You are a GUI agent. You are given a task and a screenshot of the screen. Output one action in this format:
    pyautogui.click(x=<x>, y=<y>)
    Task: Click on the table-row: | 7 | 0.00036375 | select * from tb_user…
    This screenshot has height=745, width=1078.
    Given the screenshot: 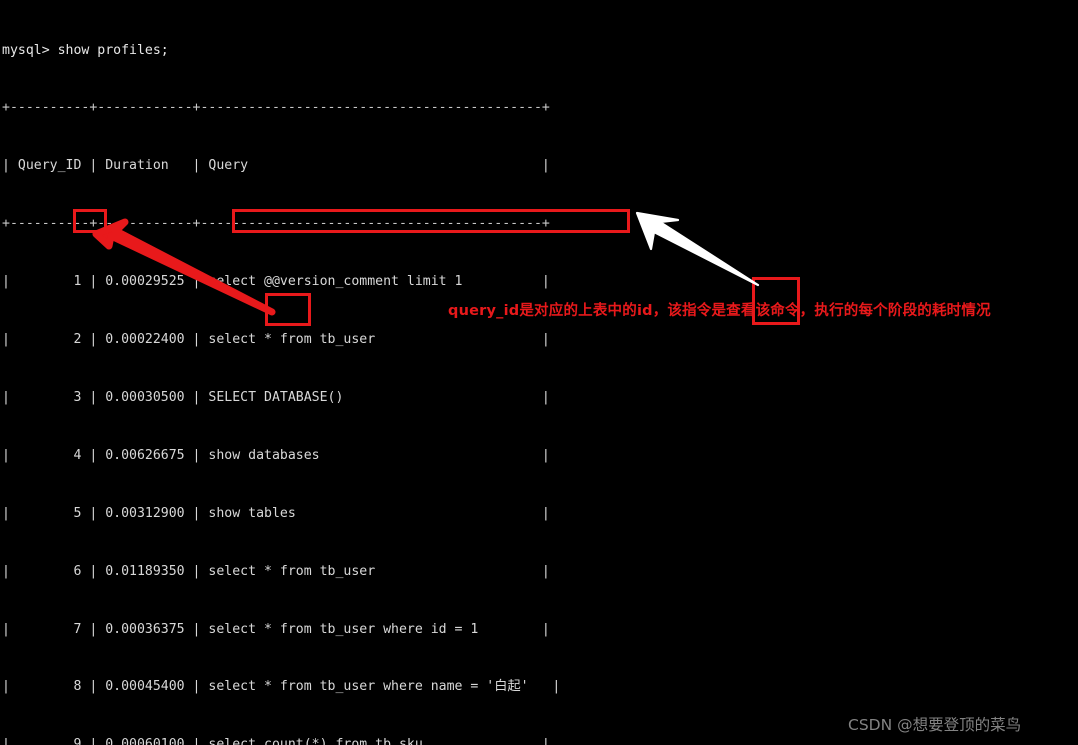 What is the action you would take?
    pyautogui.click(x=276, y=629)
    